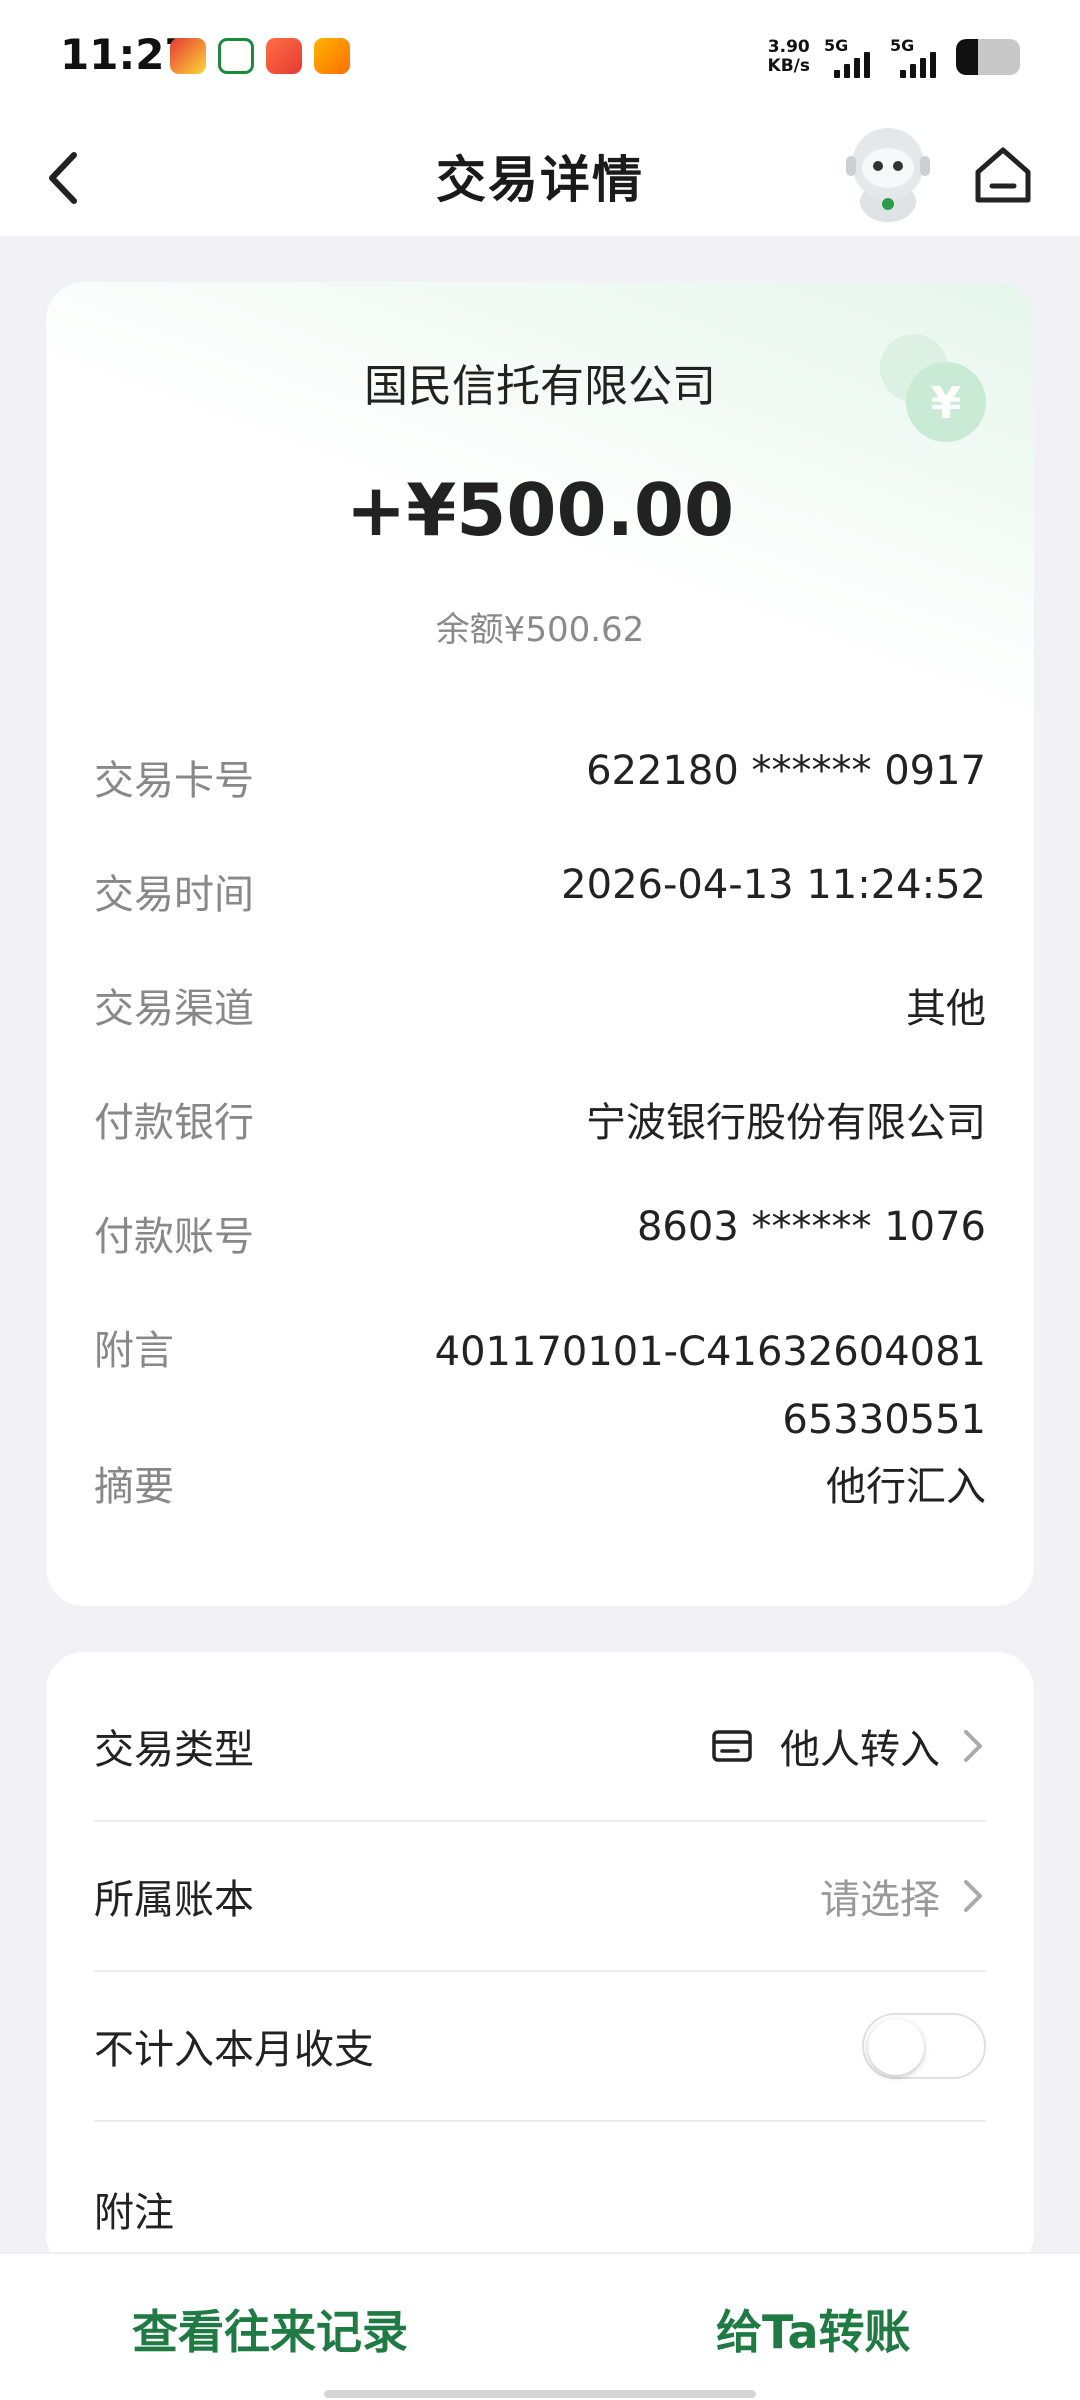  I want to click on app-header: 交易详情, so click(540, 177).